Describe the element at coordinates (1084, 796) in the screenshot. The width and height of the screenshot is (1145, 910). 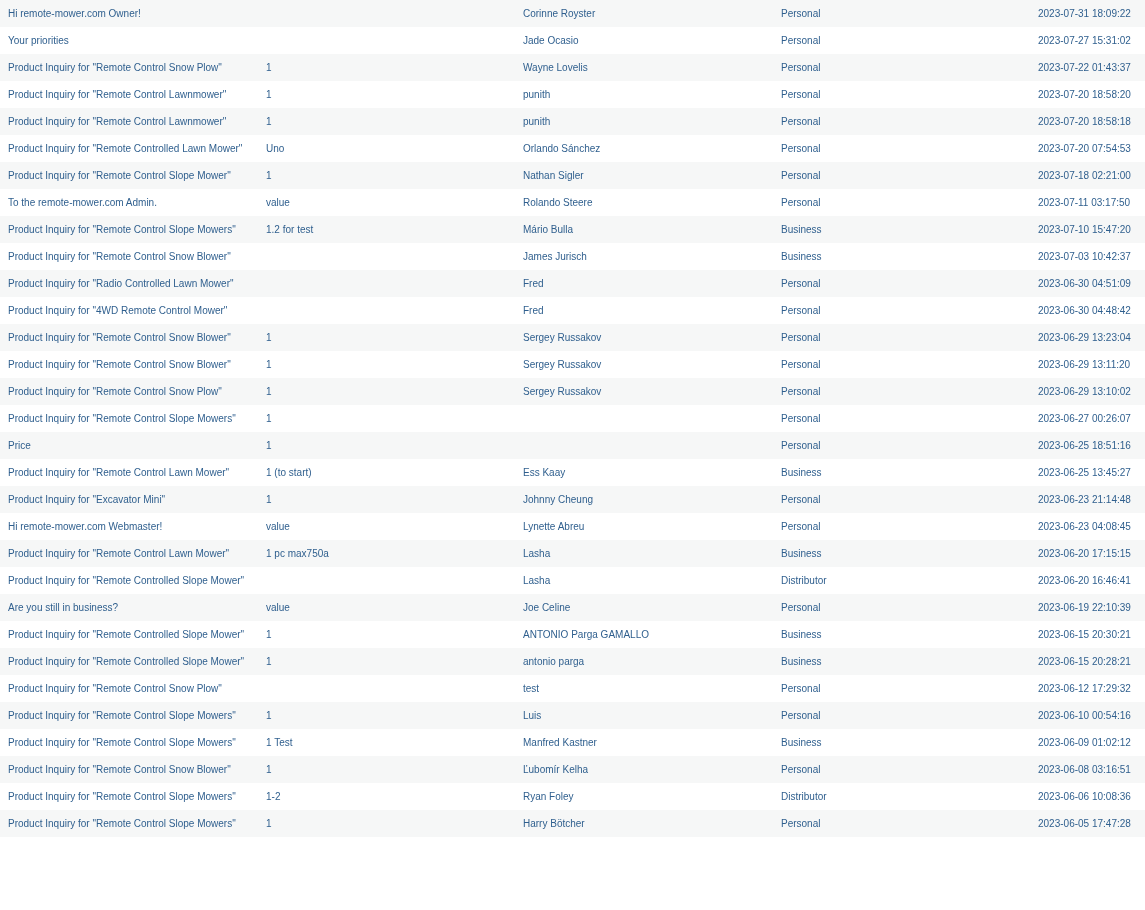
I see `date-cell: 2023-06-06 10:08:36` at that location.